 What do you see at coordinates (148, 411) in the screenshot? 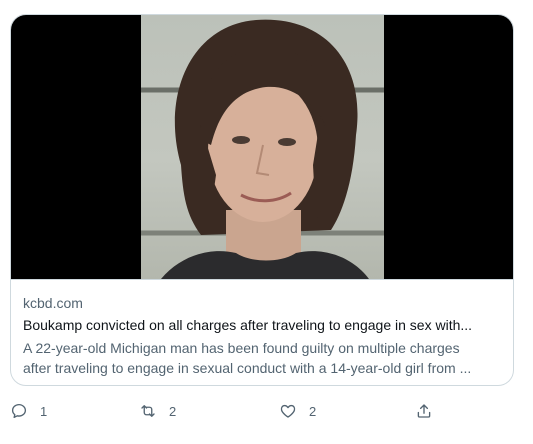
I see `retweet-icon` at bounding box center [148, 411].